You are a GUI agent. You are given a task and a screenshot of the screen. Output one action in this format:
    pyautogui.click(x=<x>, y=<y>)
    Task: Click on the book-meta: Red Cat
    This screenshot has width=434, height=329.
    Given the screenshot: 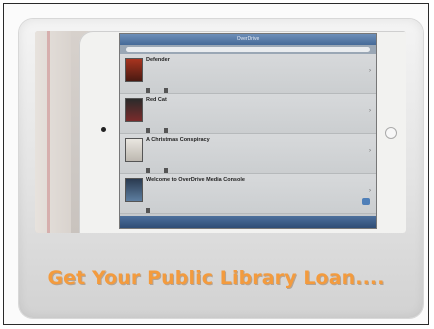 What is the action you would take?
    pyautogui.click(x=226, y=100)
    